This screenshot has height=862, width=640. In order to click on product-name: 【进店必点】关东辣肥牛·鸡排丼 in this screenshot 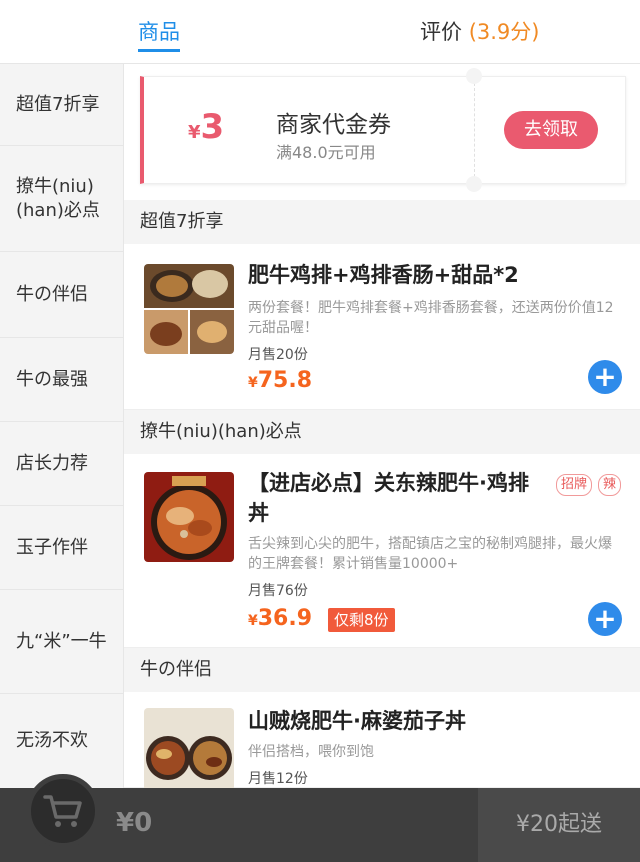, I will do `click(388, 498)`.